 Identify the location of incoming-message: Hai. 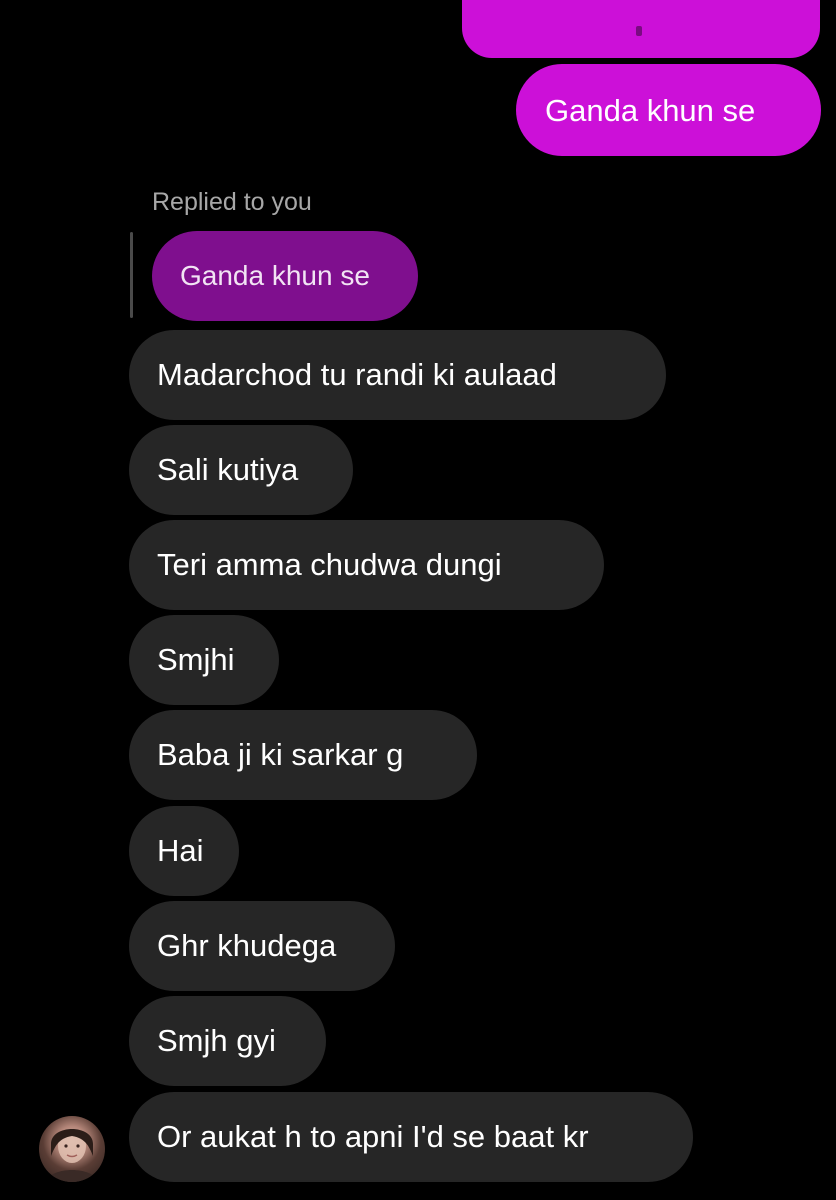
(184, 851).